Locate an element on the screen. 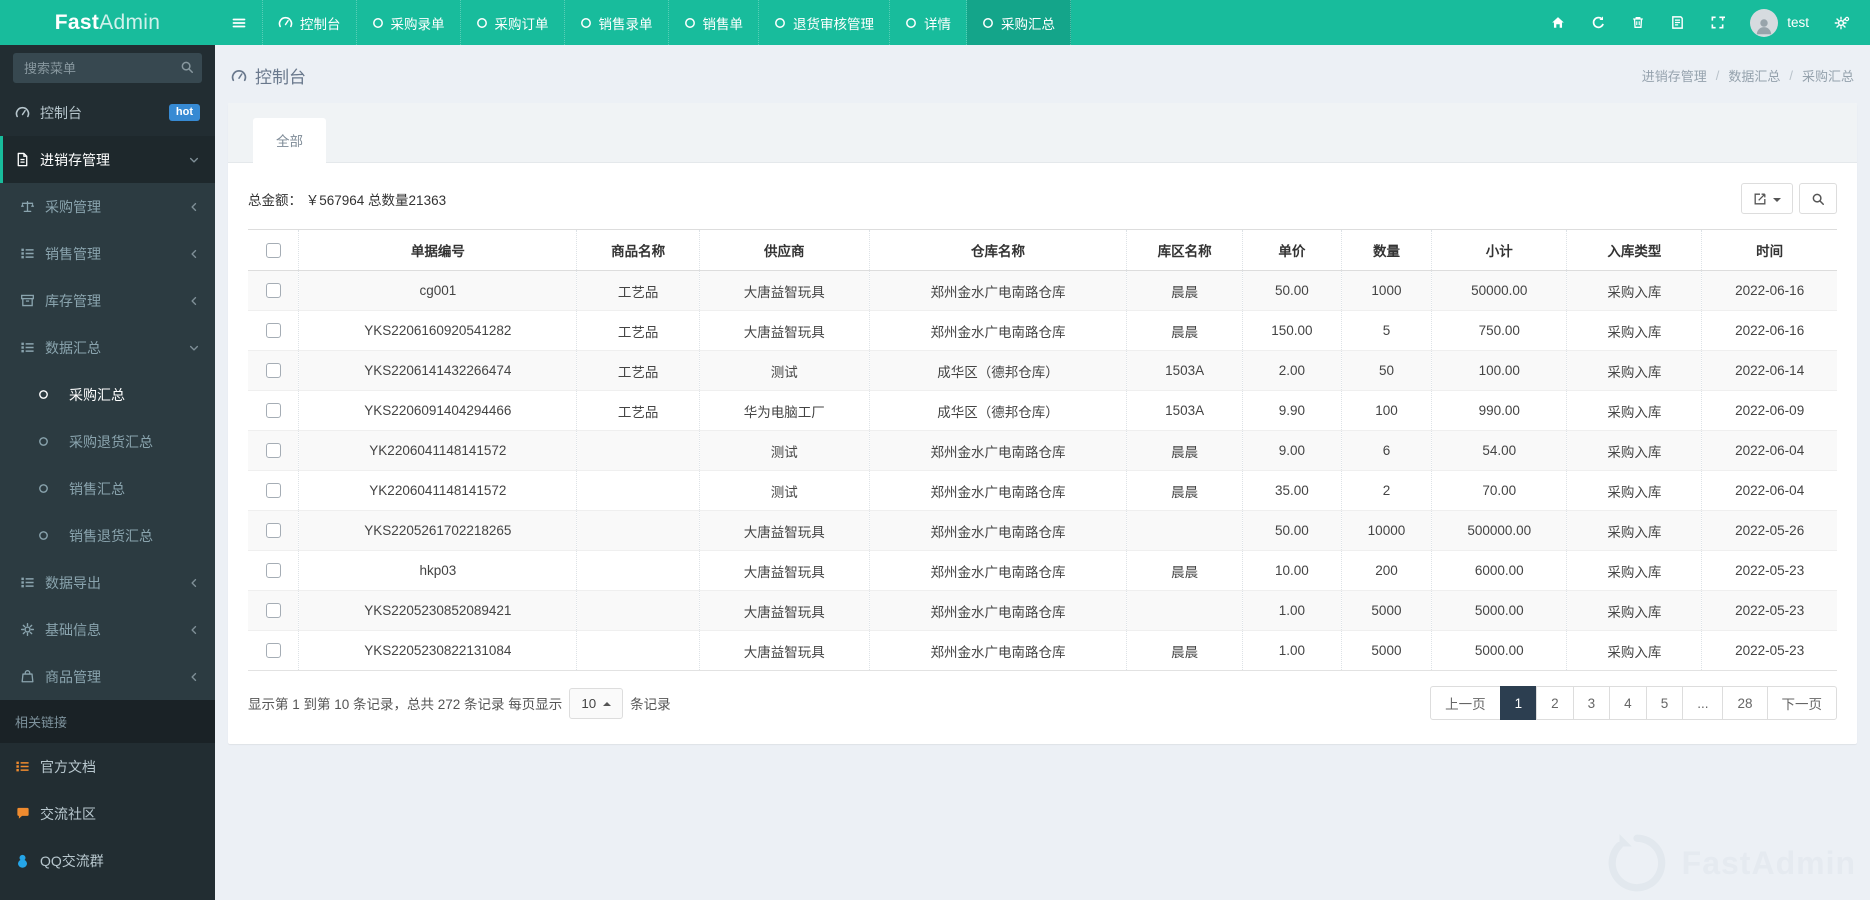 The image size is (1870, 900). cell: 100 is located at coordinates (1386, 410).